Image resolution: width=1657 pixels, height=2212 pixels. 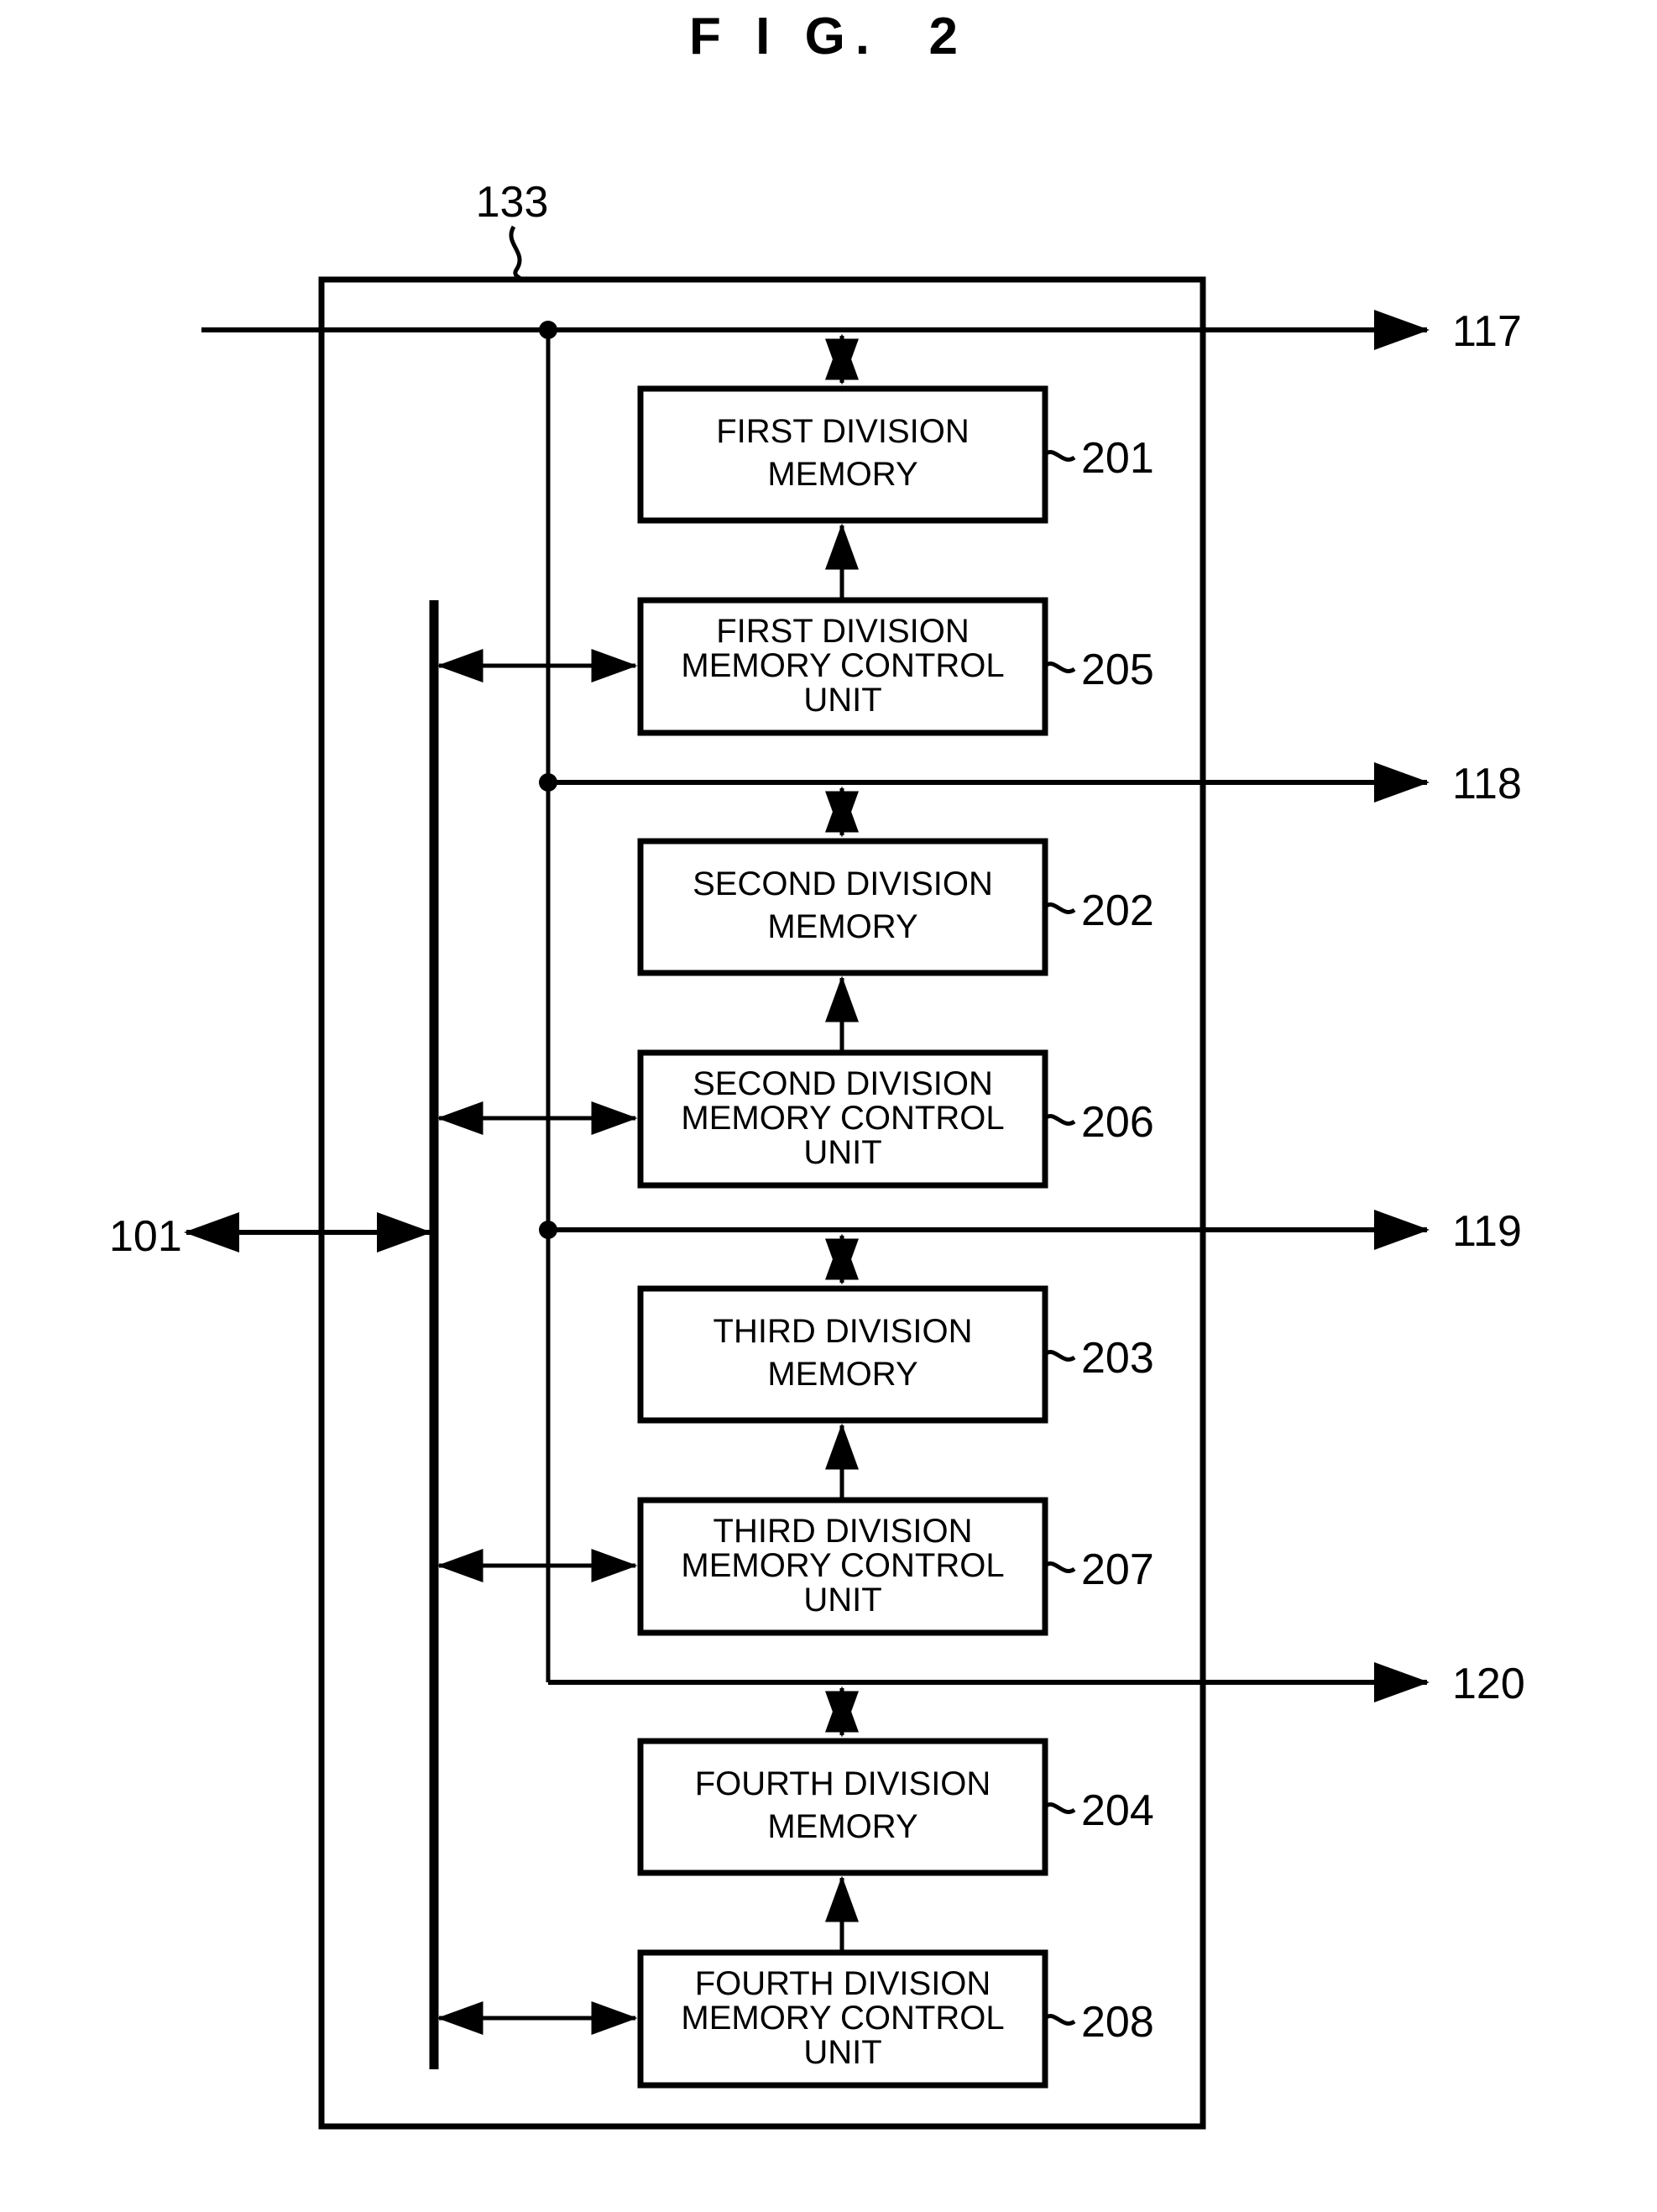 What do you see at coordinates (1487, 1232) in the screenshot?
I see `ref-label-119: 119` at bounding box center [1487, 1232].